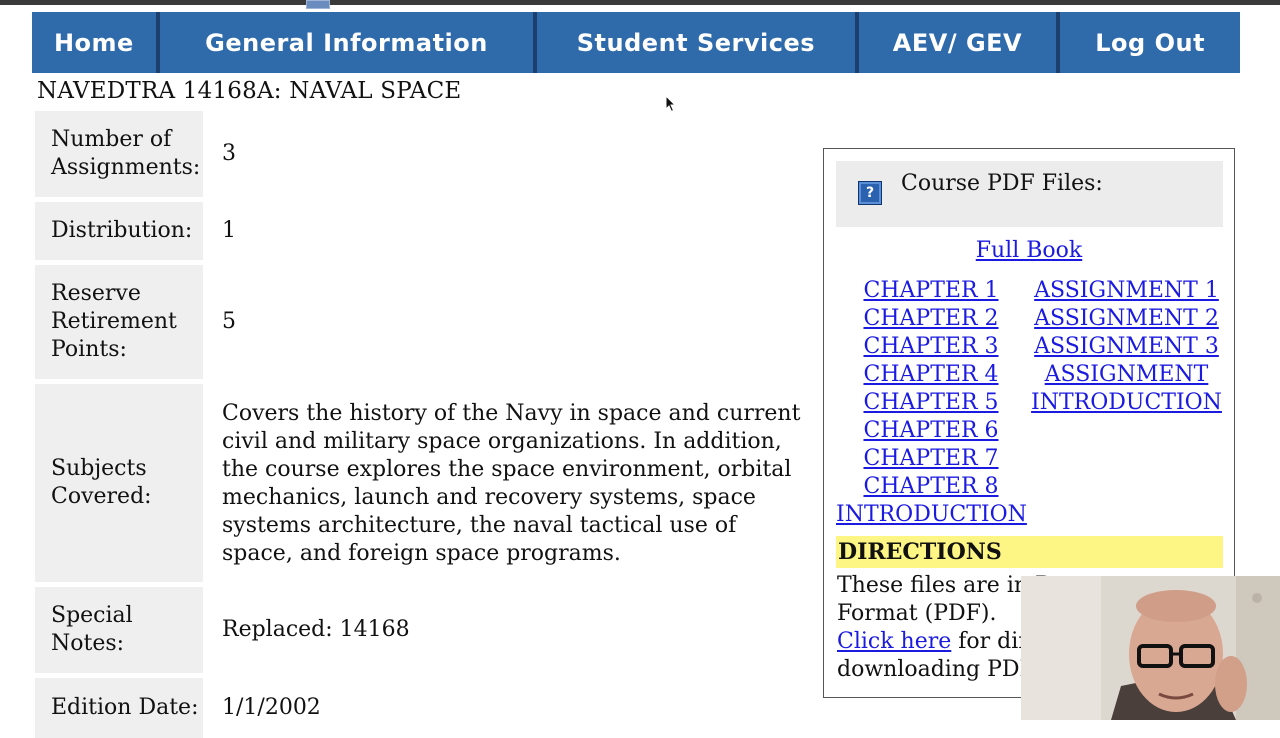 This screenshot has height=738, width=1280. I want to click on chapter-5-link: CHAPTER 5, so click(931, 403).